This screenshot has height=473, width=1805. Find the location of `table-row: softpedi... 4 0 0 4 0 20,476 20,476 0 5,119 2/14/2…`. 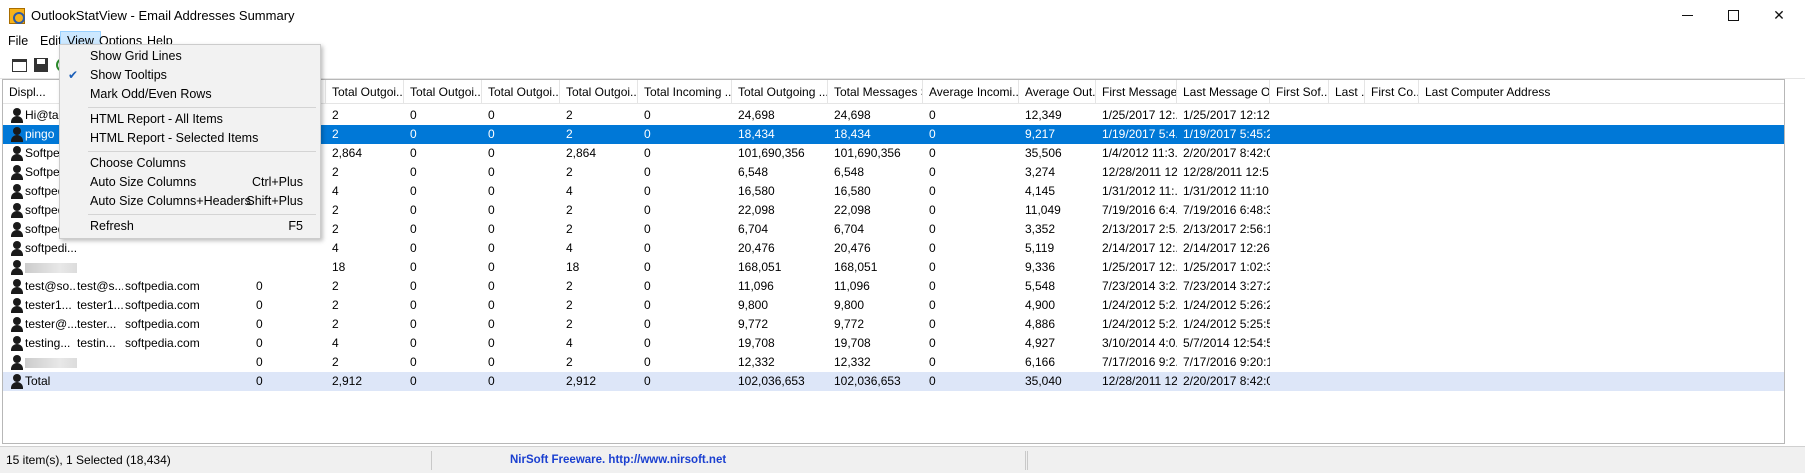

table-row: softpedi... 4 0 0 4 0 20,476 20,476 0 5,119 2/14/2… is located at coordinates (893, 248).